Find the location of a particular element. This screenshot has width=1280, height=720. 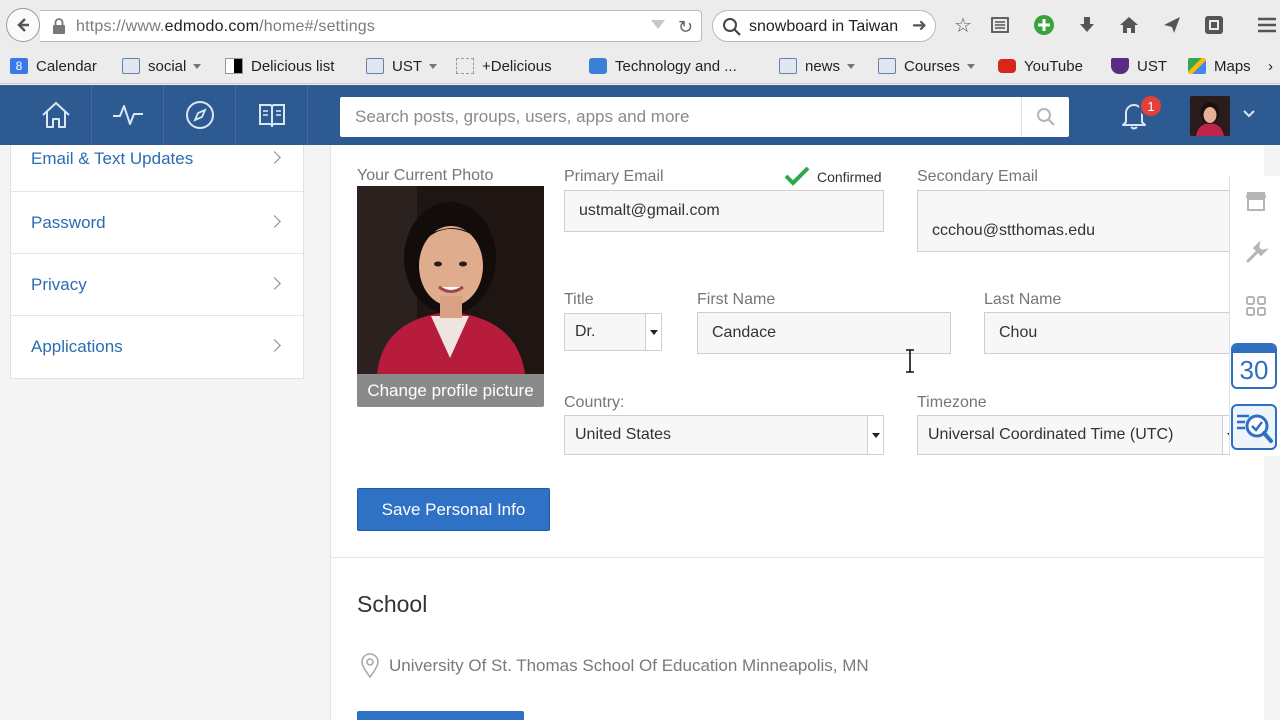

text-cursor-icon is located at coordinates (910, 361).